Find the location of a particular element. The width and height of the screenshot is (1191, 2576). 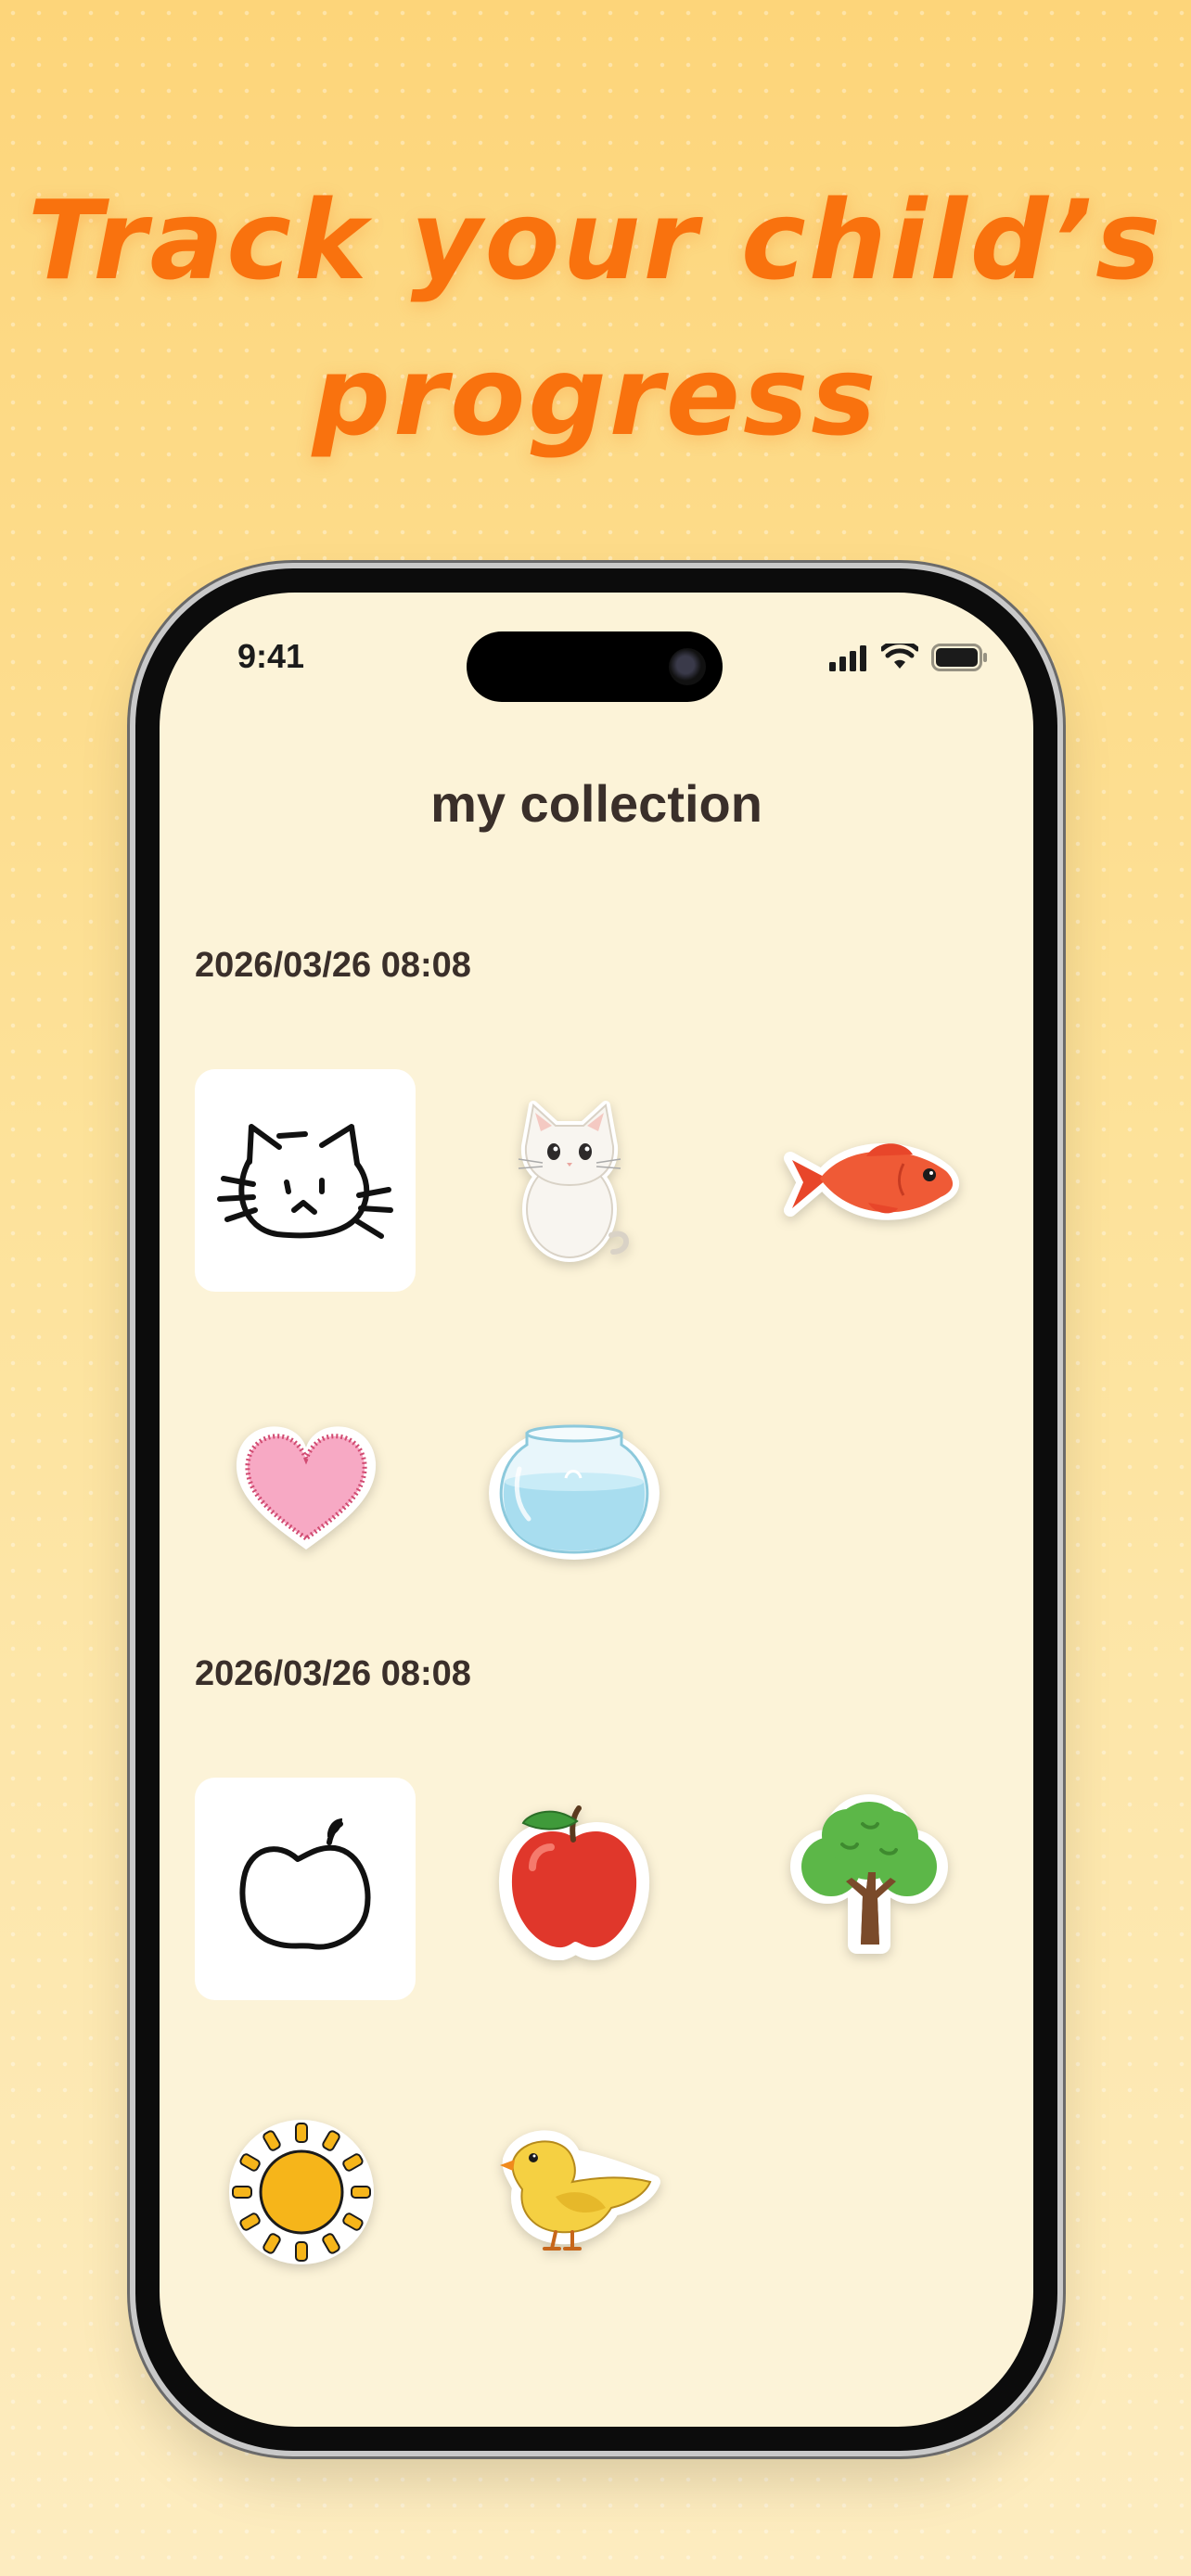

wifi-icon is located at coordinates (899, 656).